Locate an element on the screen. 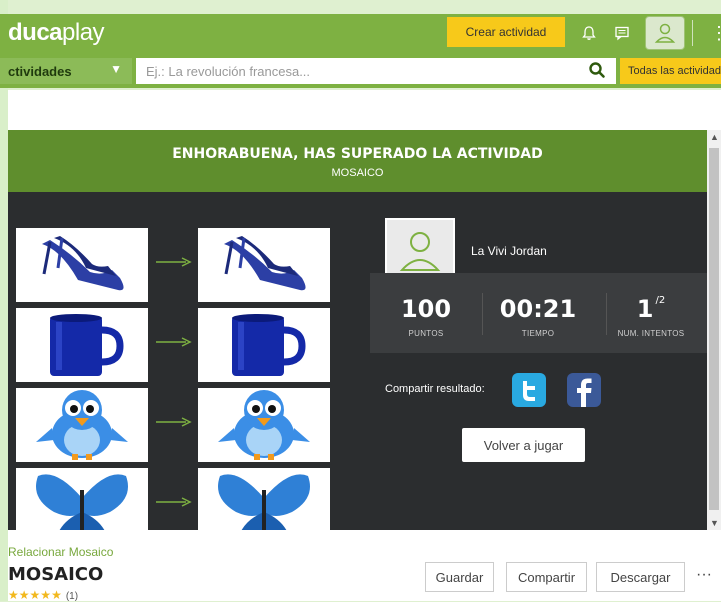  search-icon is located at coordinates (597, 72).